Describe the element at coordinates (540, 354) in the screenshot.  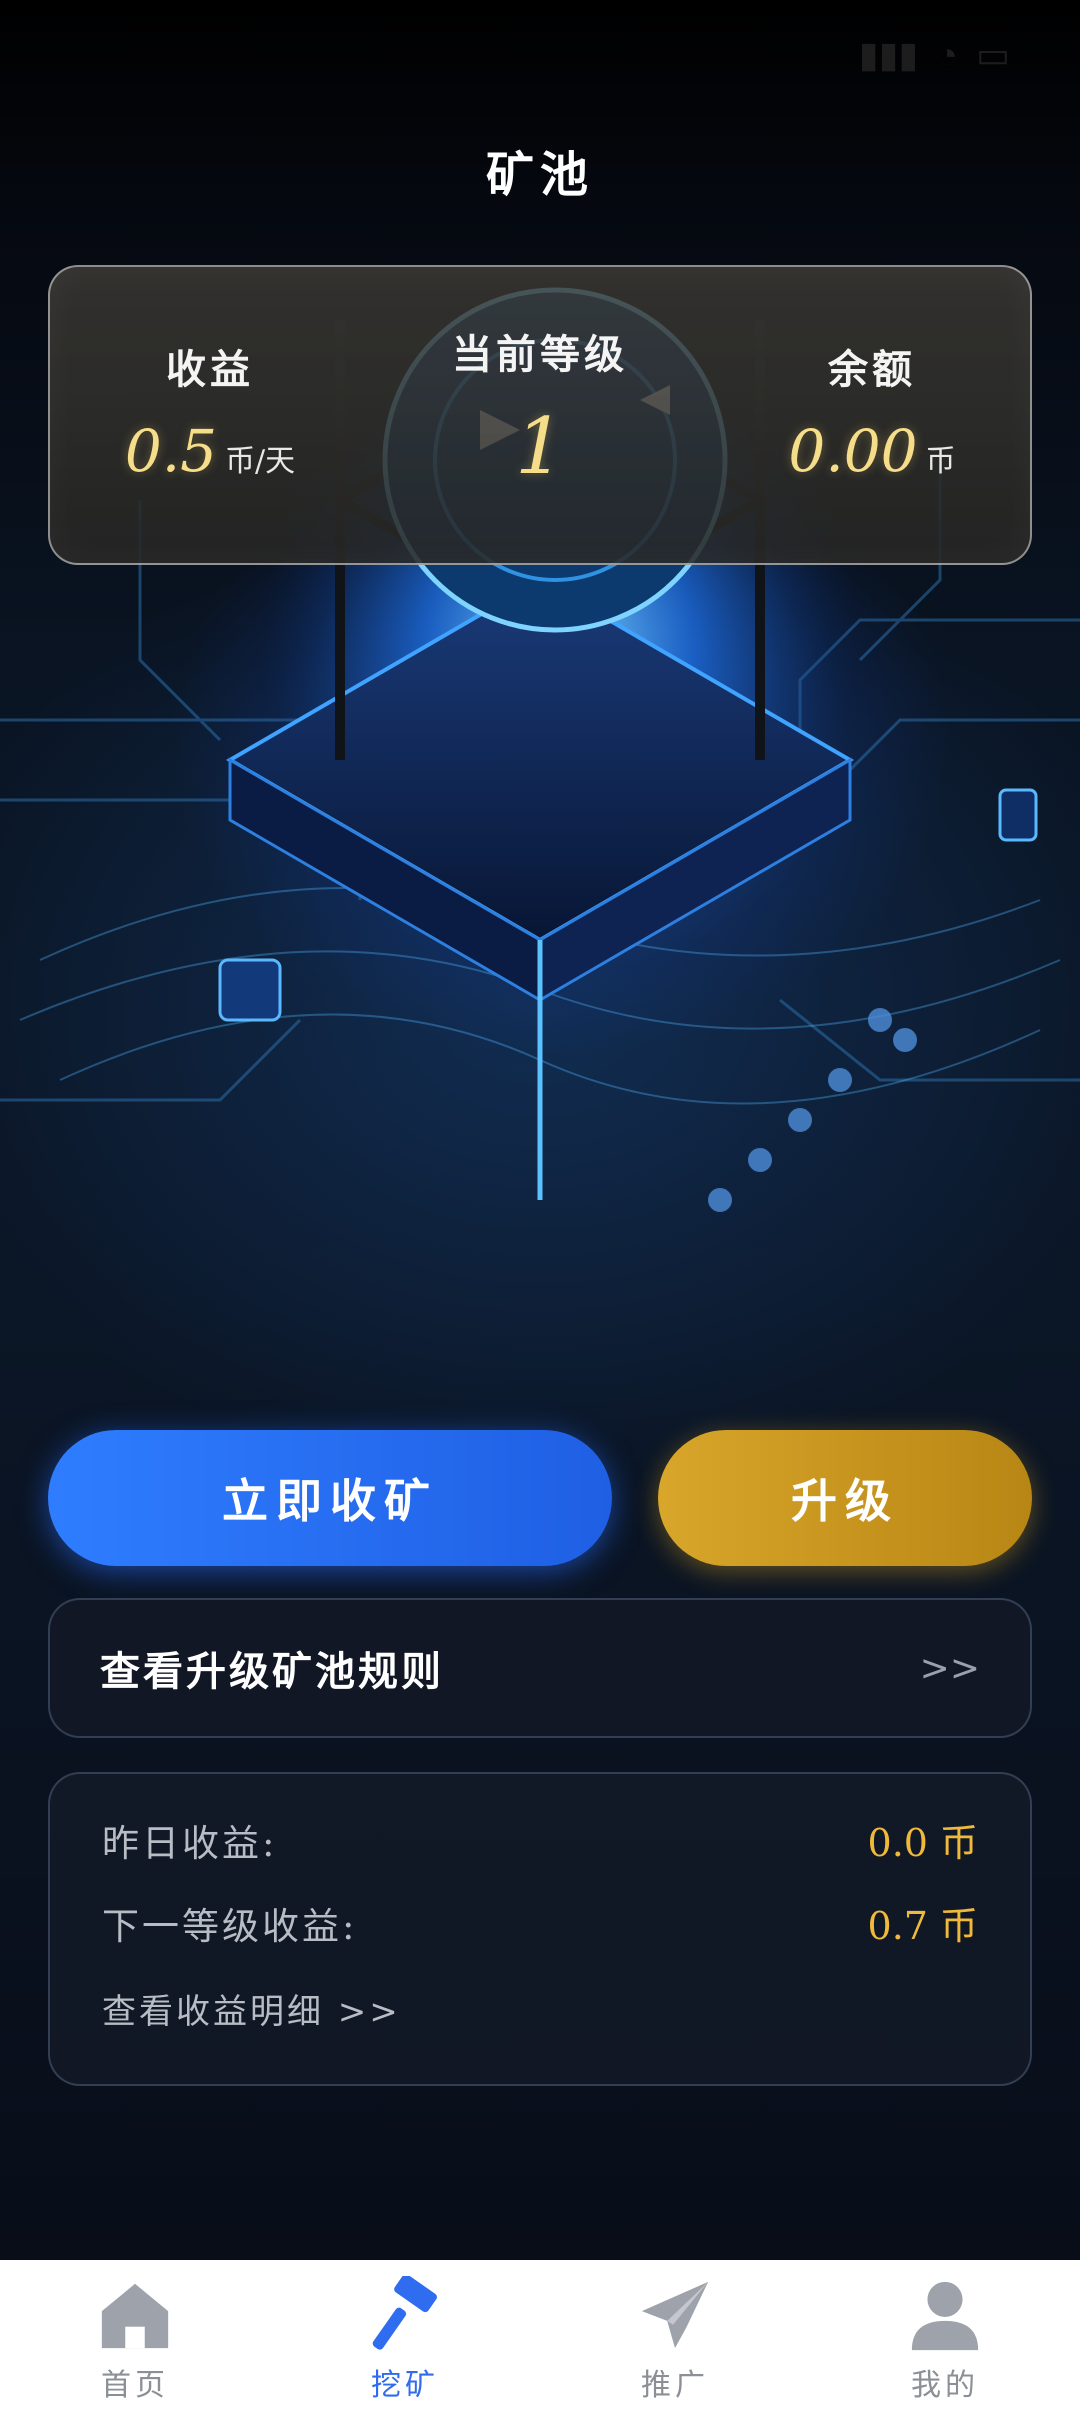
I see `level-label: 当前等级` at that location.